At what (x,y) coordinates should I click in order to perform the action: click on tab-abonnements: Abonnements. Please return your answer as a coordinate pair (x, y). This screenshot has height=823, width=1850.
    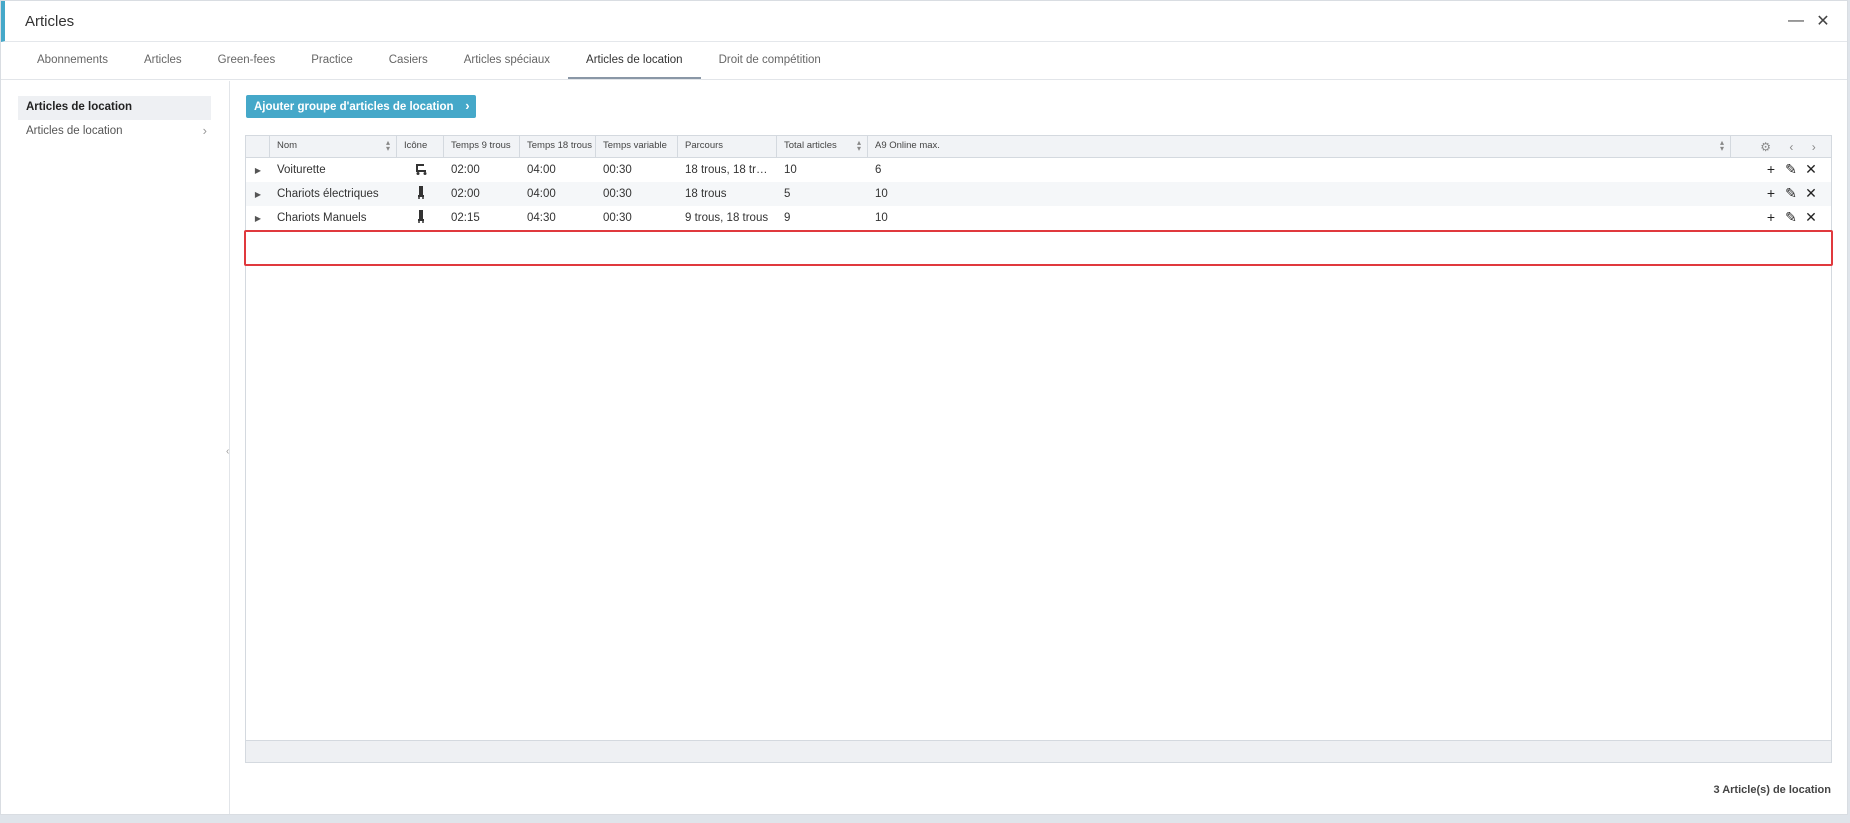
    Looking at the image, I should click on (72, 60).